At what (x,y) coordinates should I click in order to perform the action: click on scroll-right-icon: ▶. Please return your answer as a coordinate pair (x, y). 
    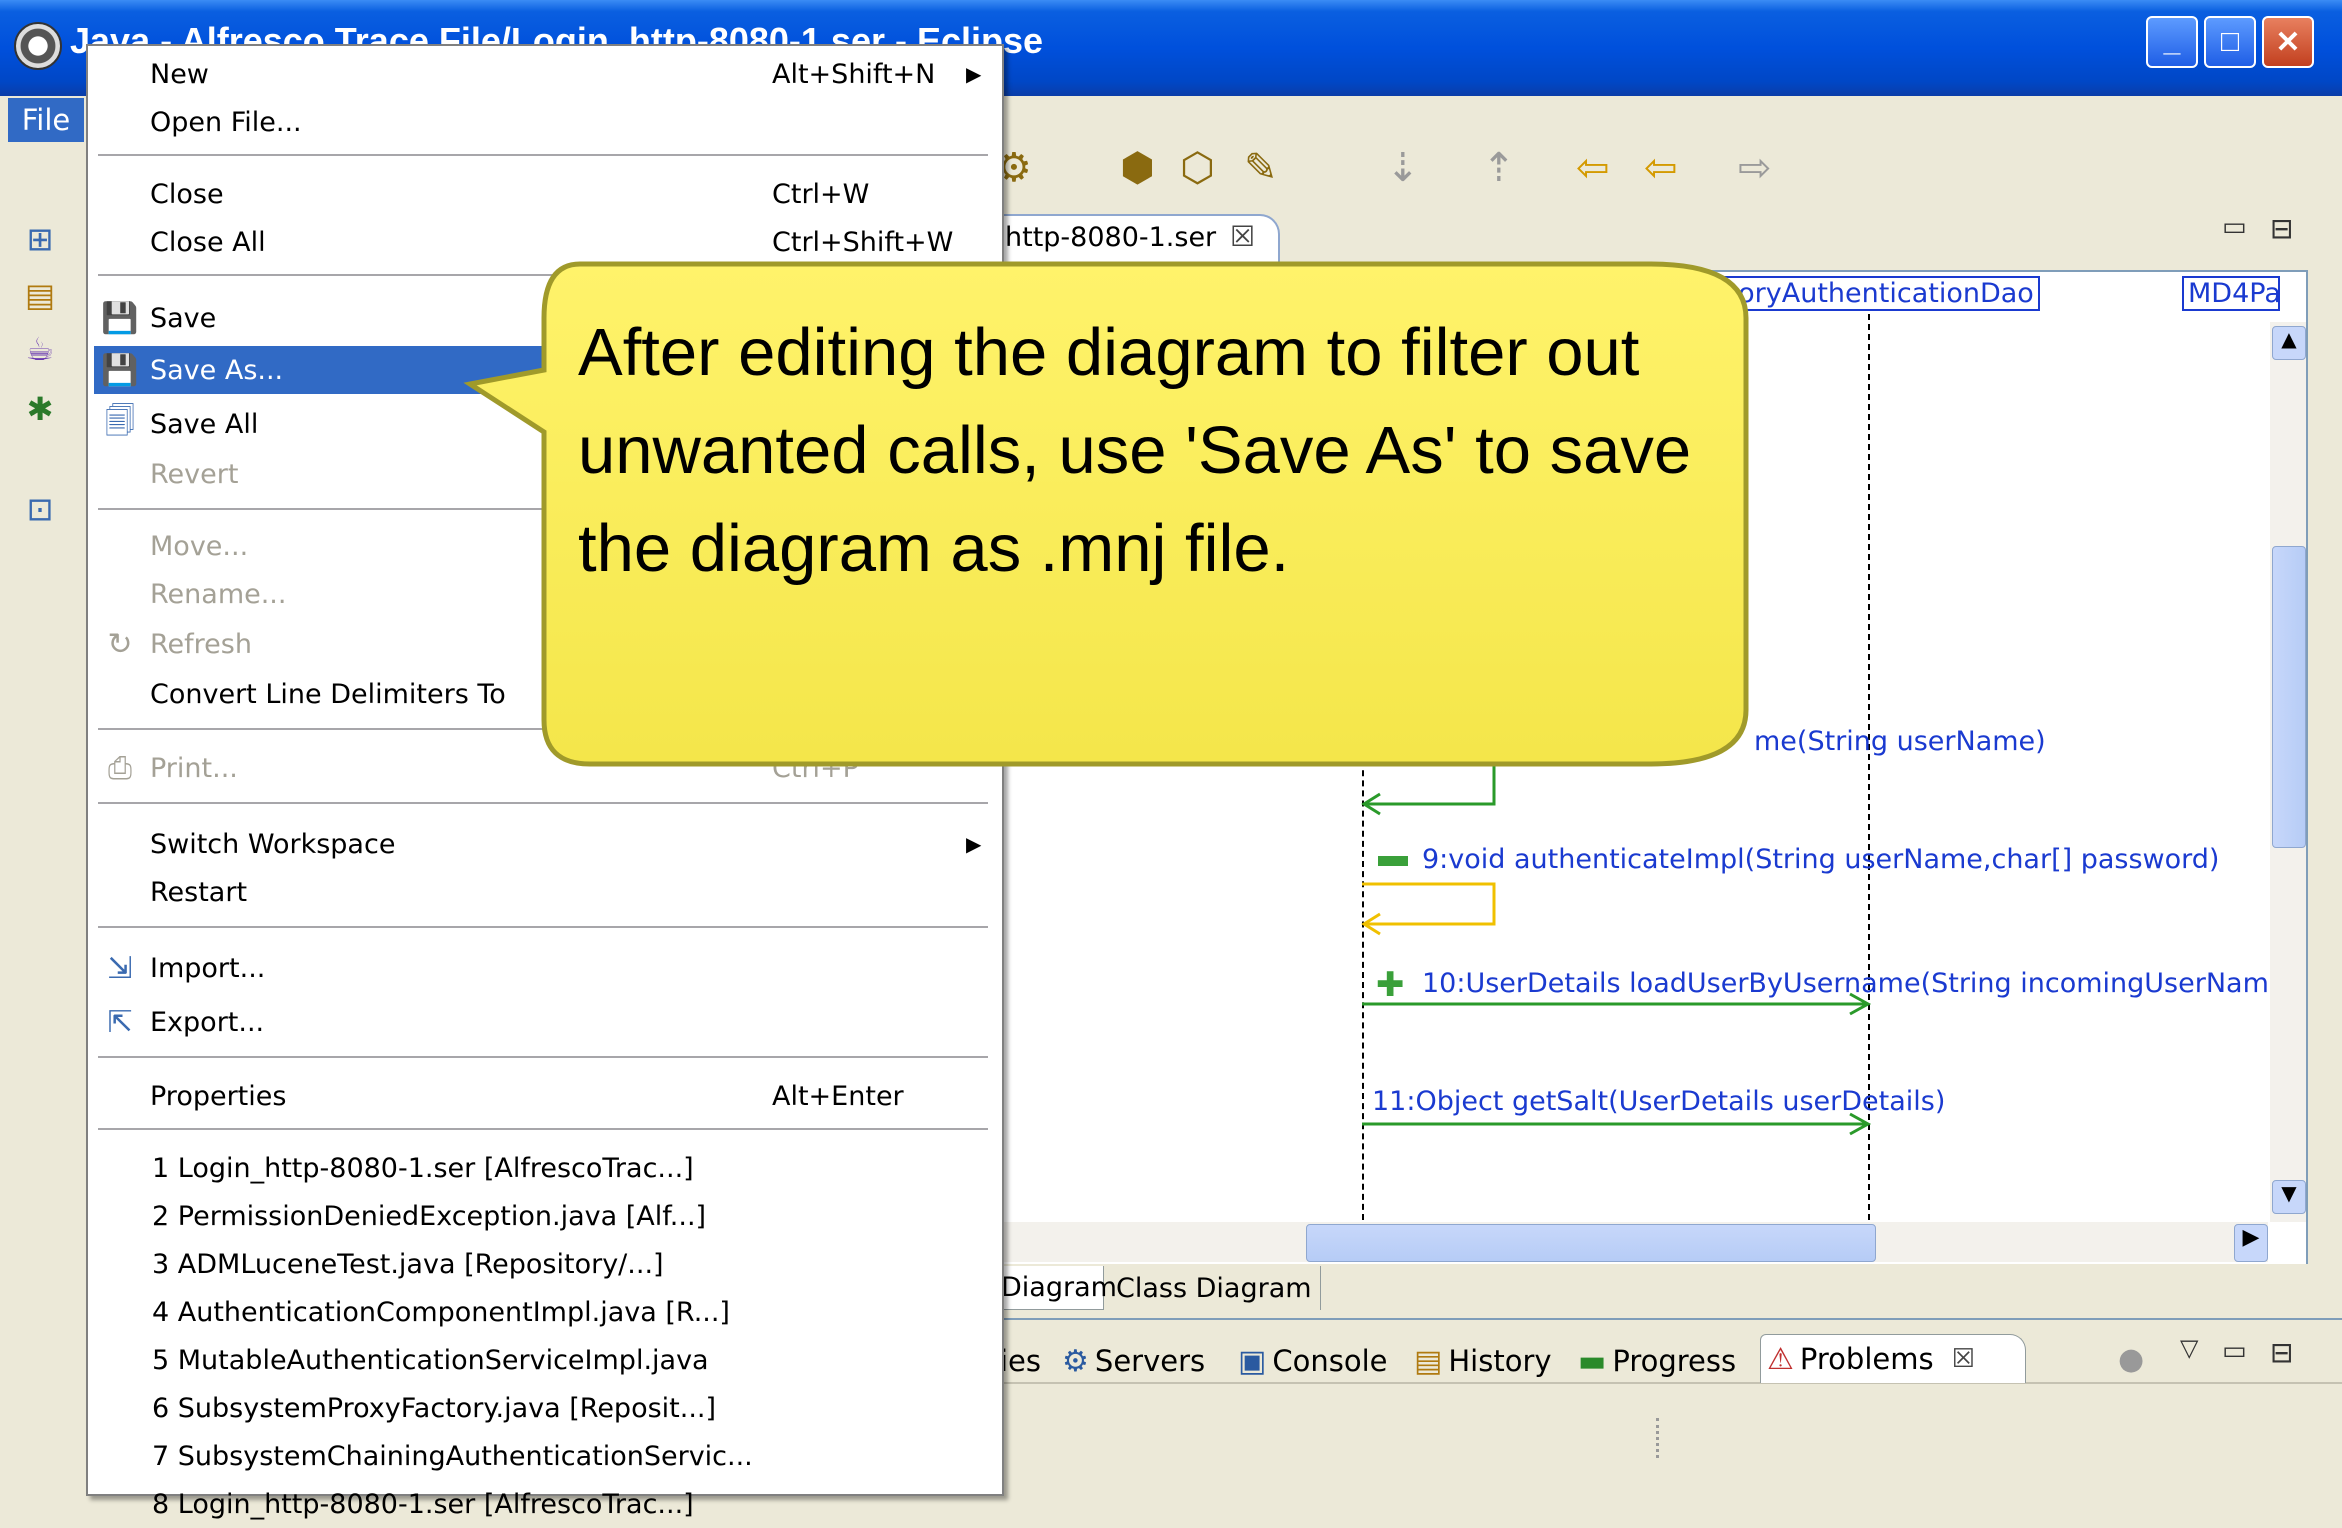
    Looking at the image, I should click on (2251, 1243).